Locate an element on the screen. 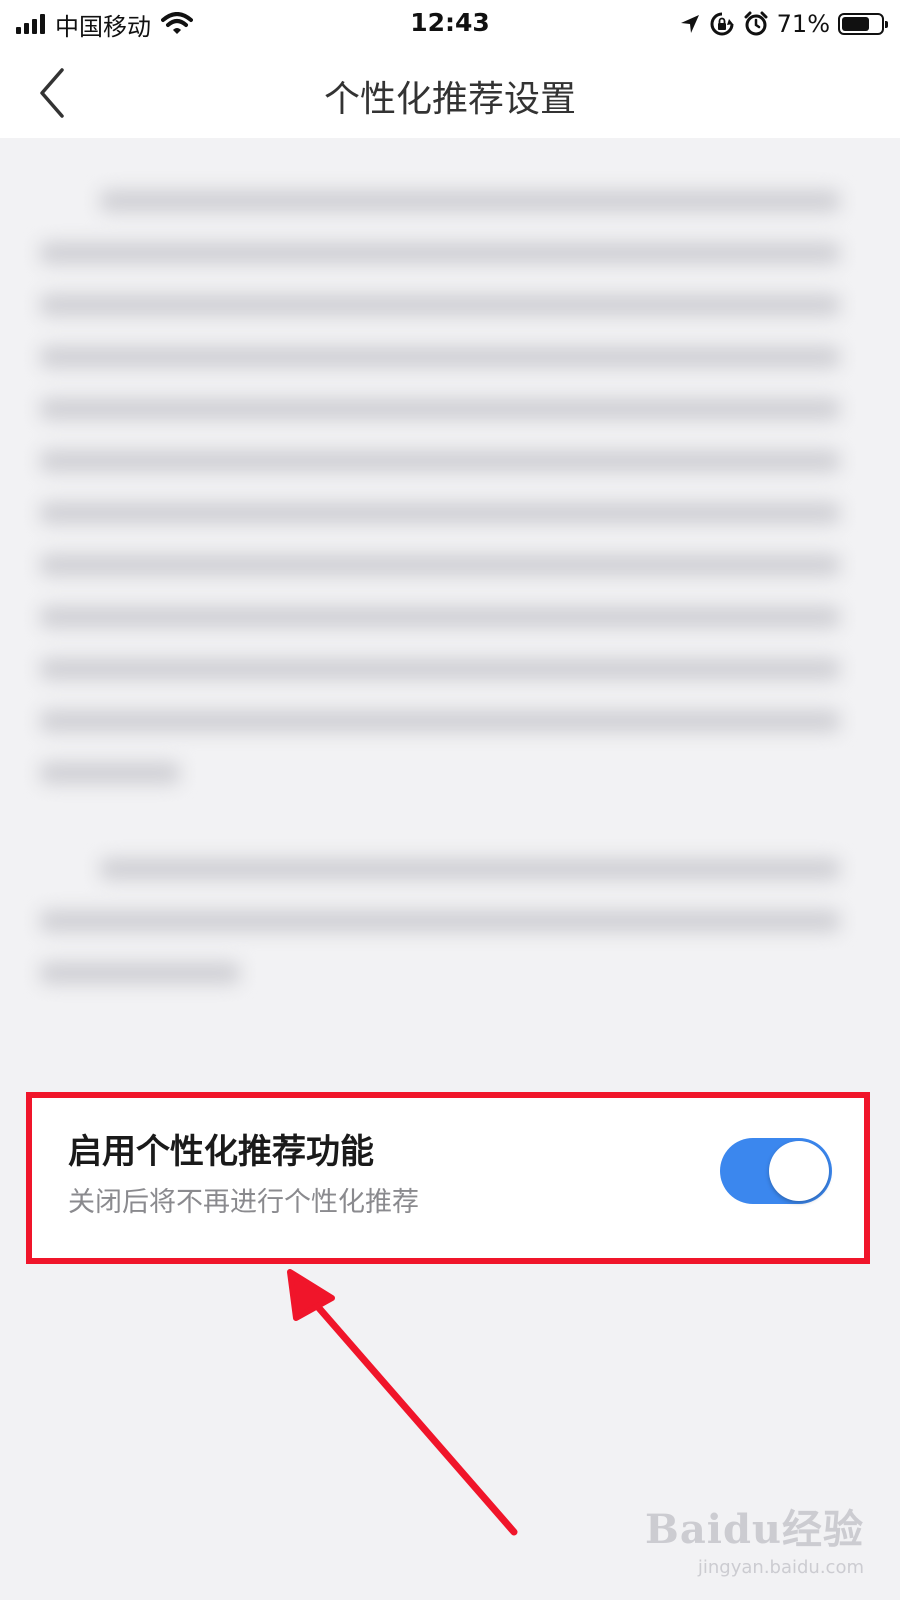 The image size is (900, 1600). recommend-toggle-switch is located at coordinates (776, 1171).